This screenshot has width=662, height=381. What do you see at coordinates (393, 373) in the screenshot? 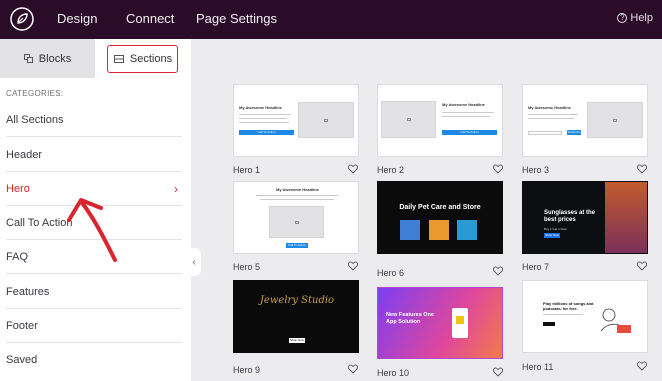
I see `template-label: Hero 10` at bounding box center [393, 373].